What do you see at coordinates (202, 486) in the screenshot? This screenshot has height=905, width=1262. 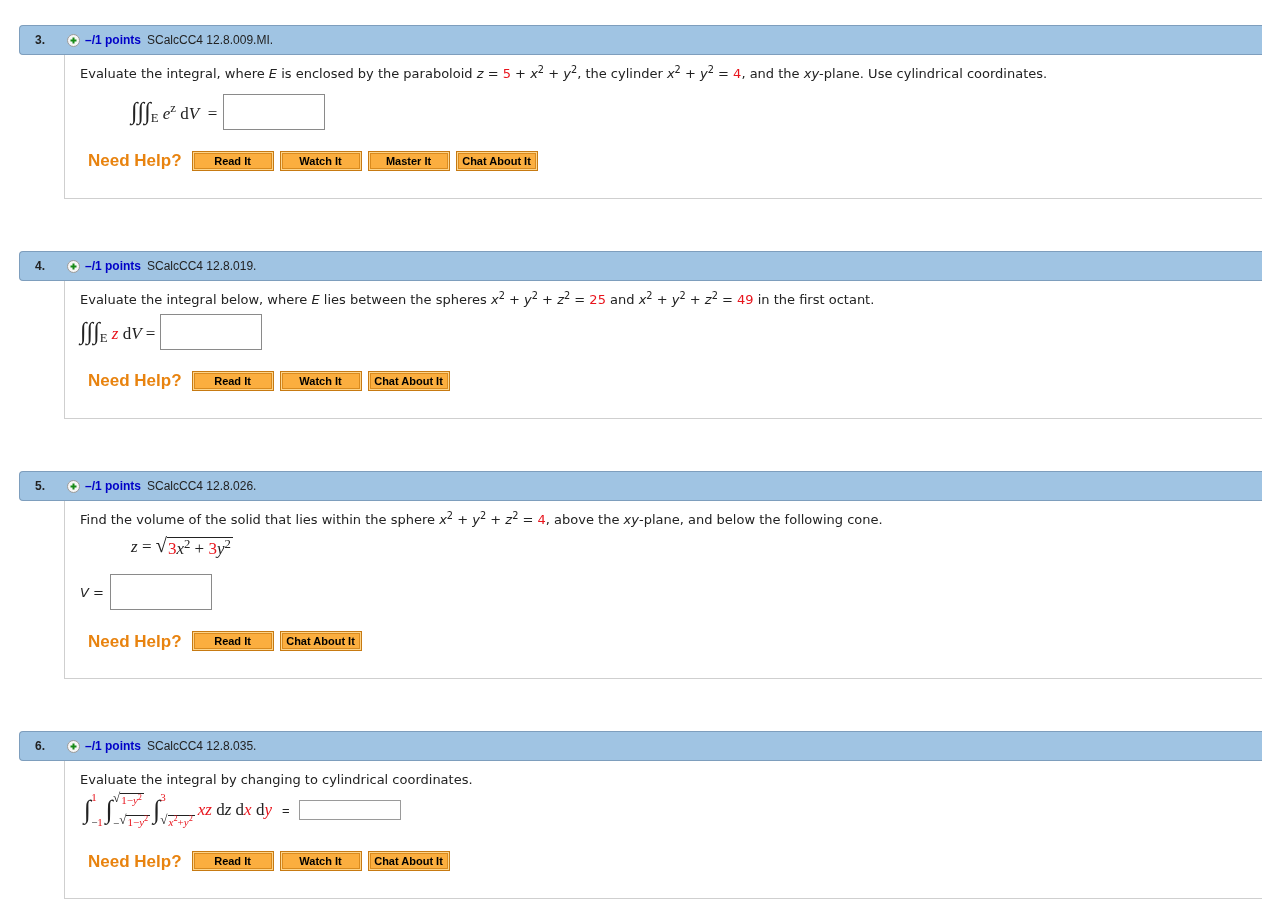 I see `question-code: SCalcCC4 12.8.026.` at bounding box center [202, 486].